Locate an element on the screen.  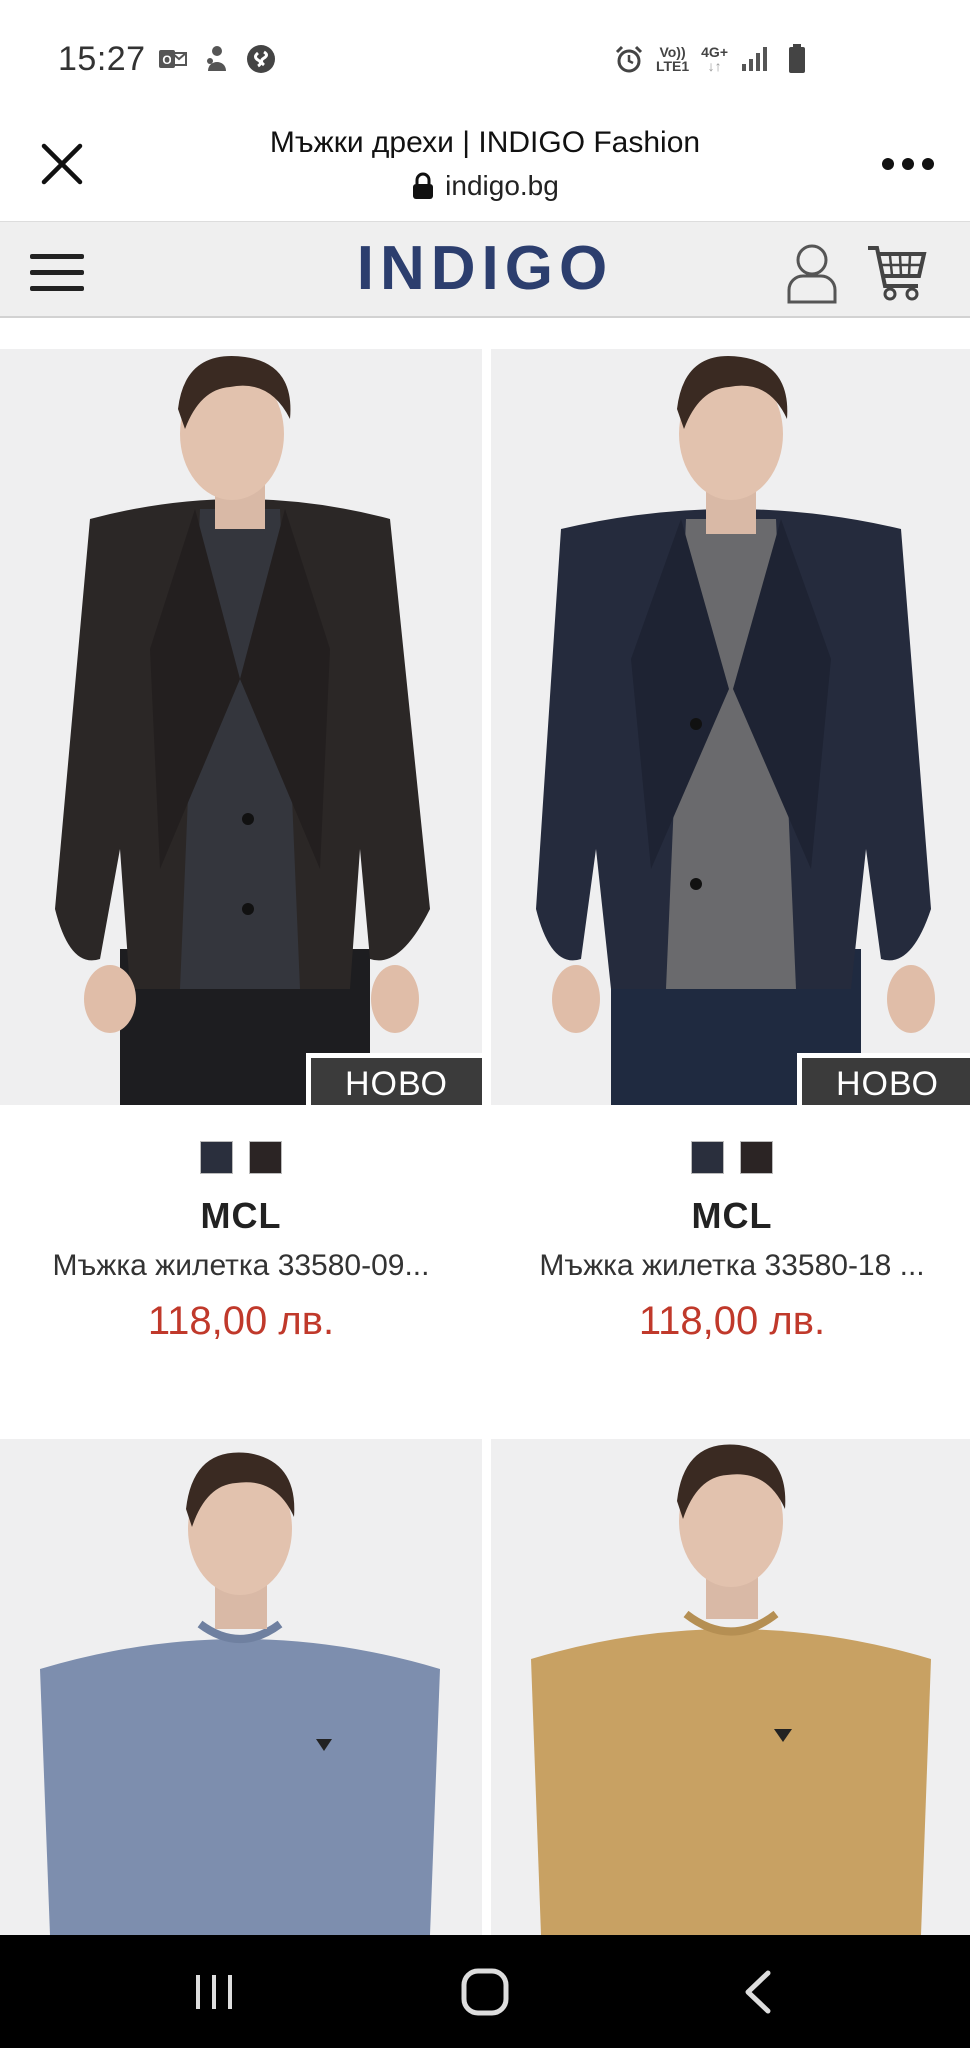
data-activity-label: ↓↑ is located at coordinates (714, 66).